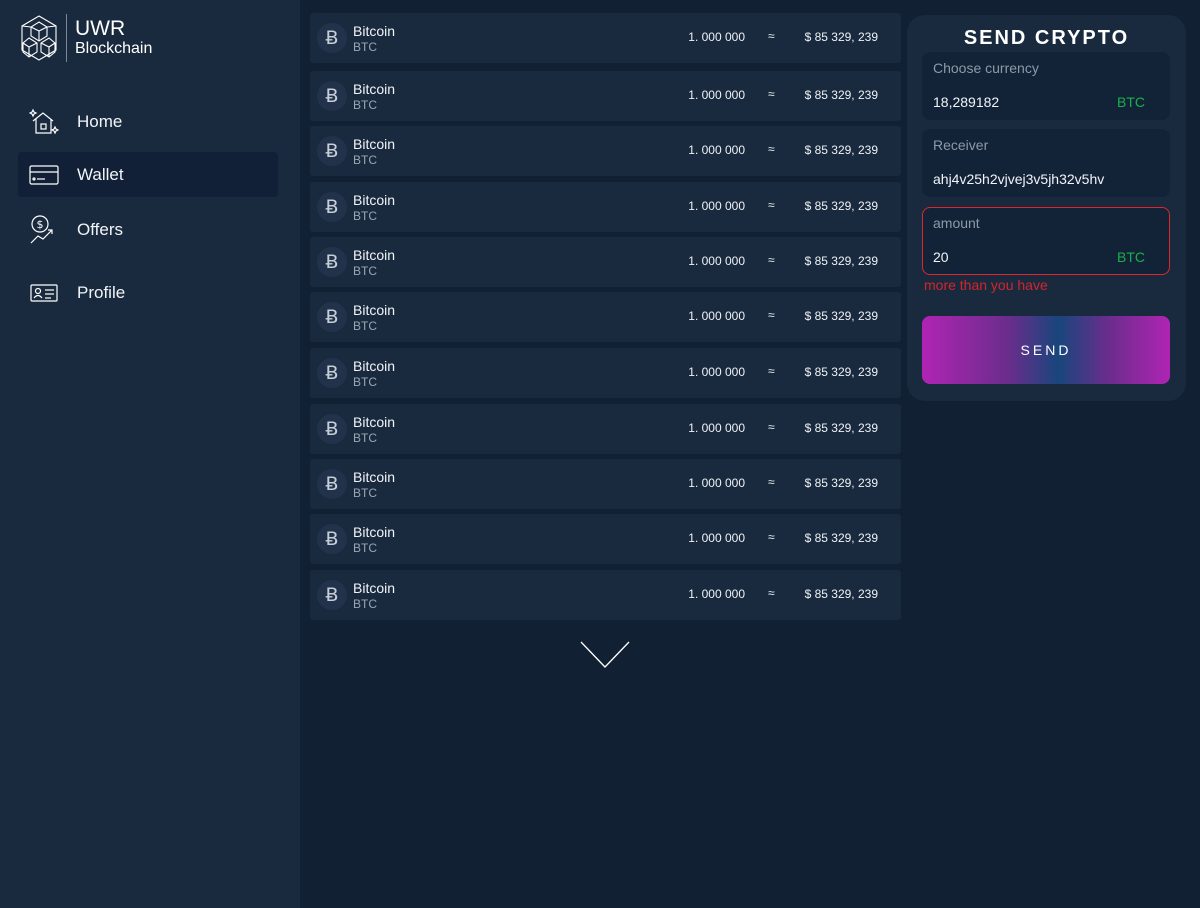 The width and height of the screenshot is (1200, 908). What do you see at coordinates (941, 257) in the screenshot?
I see `amount-value: 20` at bounding box center [941, 257].